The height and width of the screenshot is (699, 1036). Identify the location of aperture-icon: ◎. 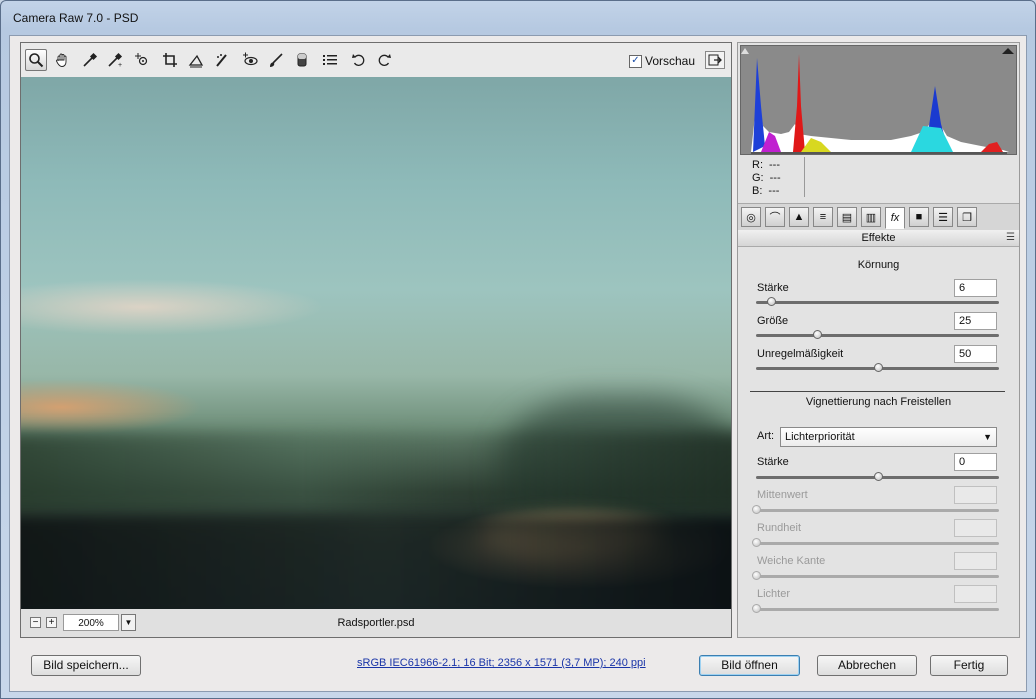
(751, 217).